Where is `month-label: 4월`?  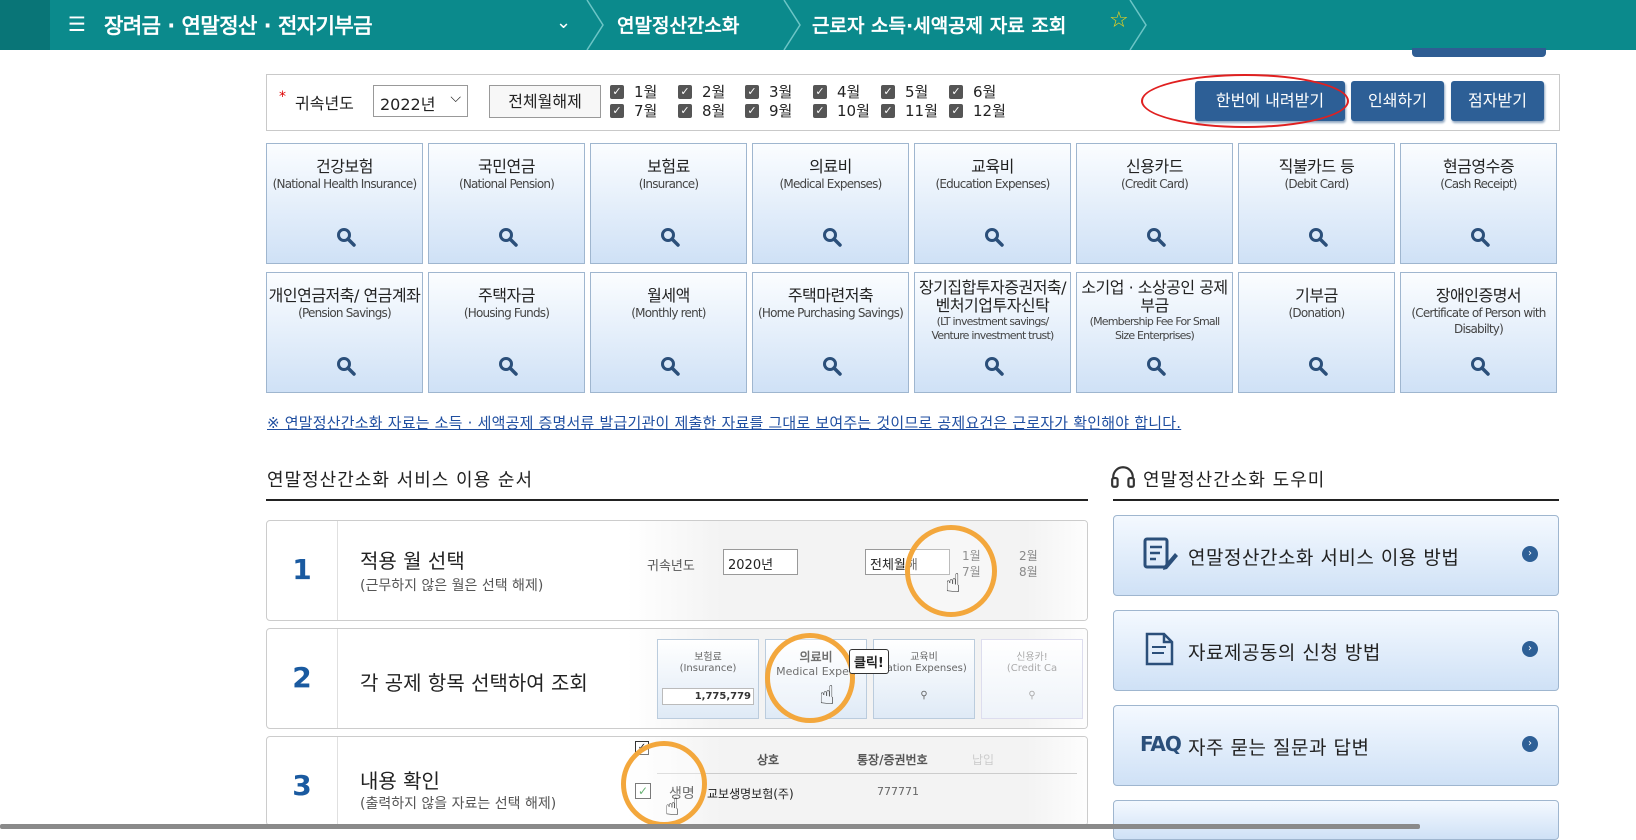
month-label: 4월 is located at coordinates (849, 92).